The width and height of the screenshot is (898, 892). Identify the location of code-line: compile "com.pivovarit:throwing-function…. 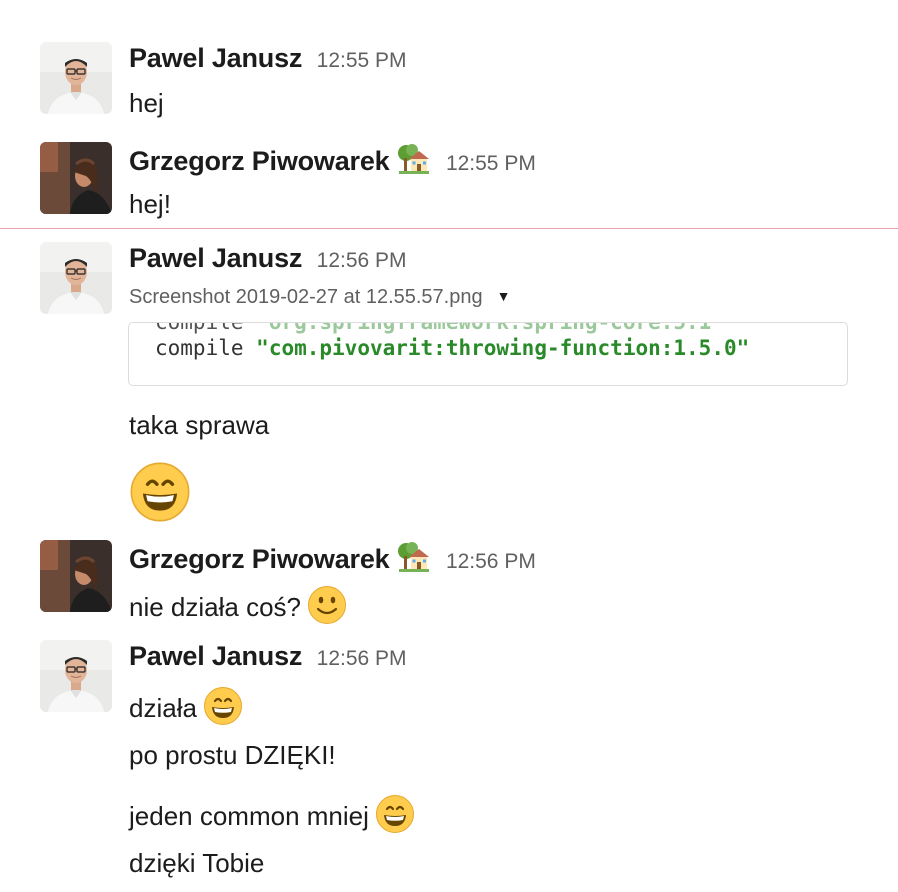
(452, 348).